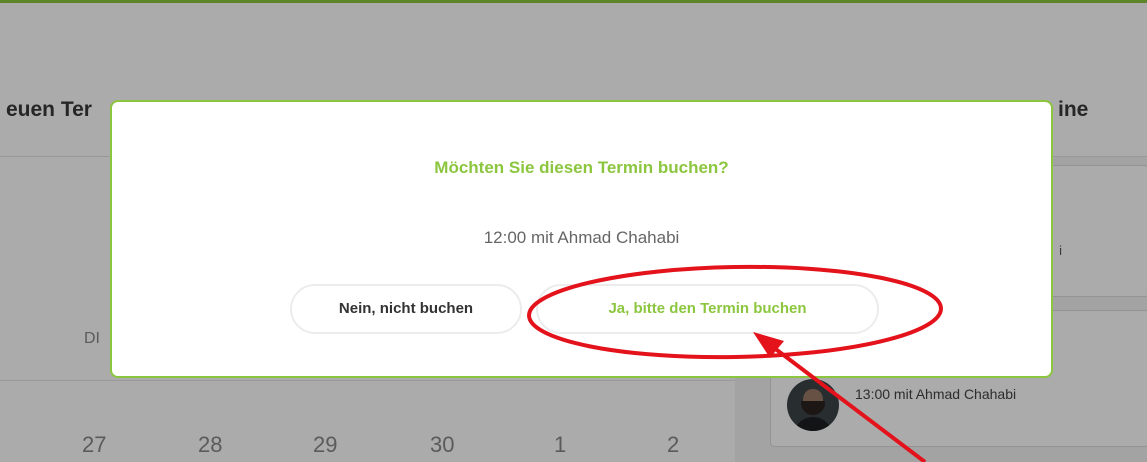  Describe the element at coordinates (707, 309) in the screenshot. I see `confirm-booking-button: Ja, bitte den Termin buchen` at that location.